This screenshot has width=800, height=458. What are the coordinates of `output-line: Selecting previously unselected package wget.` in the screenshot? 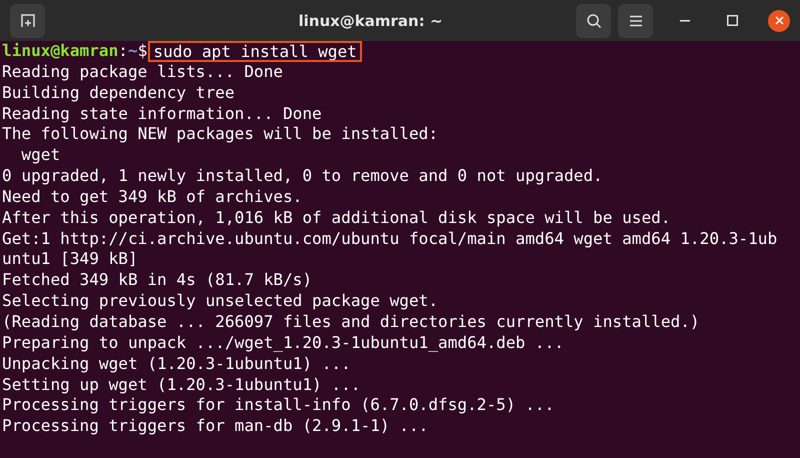 It's located at (220, 301).